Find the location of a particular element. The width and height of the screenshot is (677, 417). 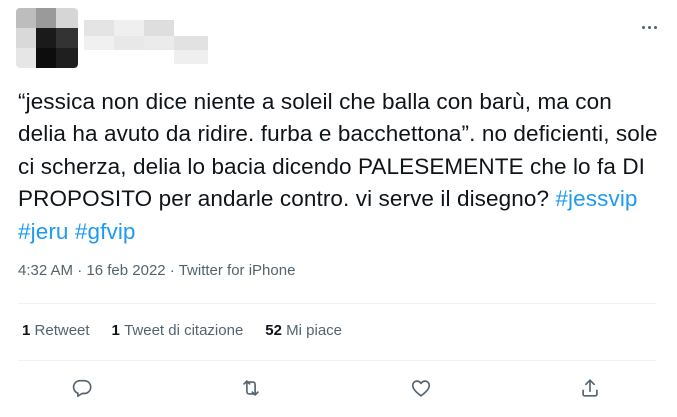

tweet-actions is located at coordinates (336, 388).